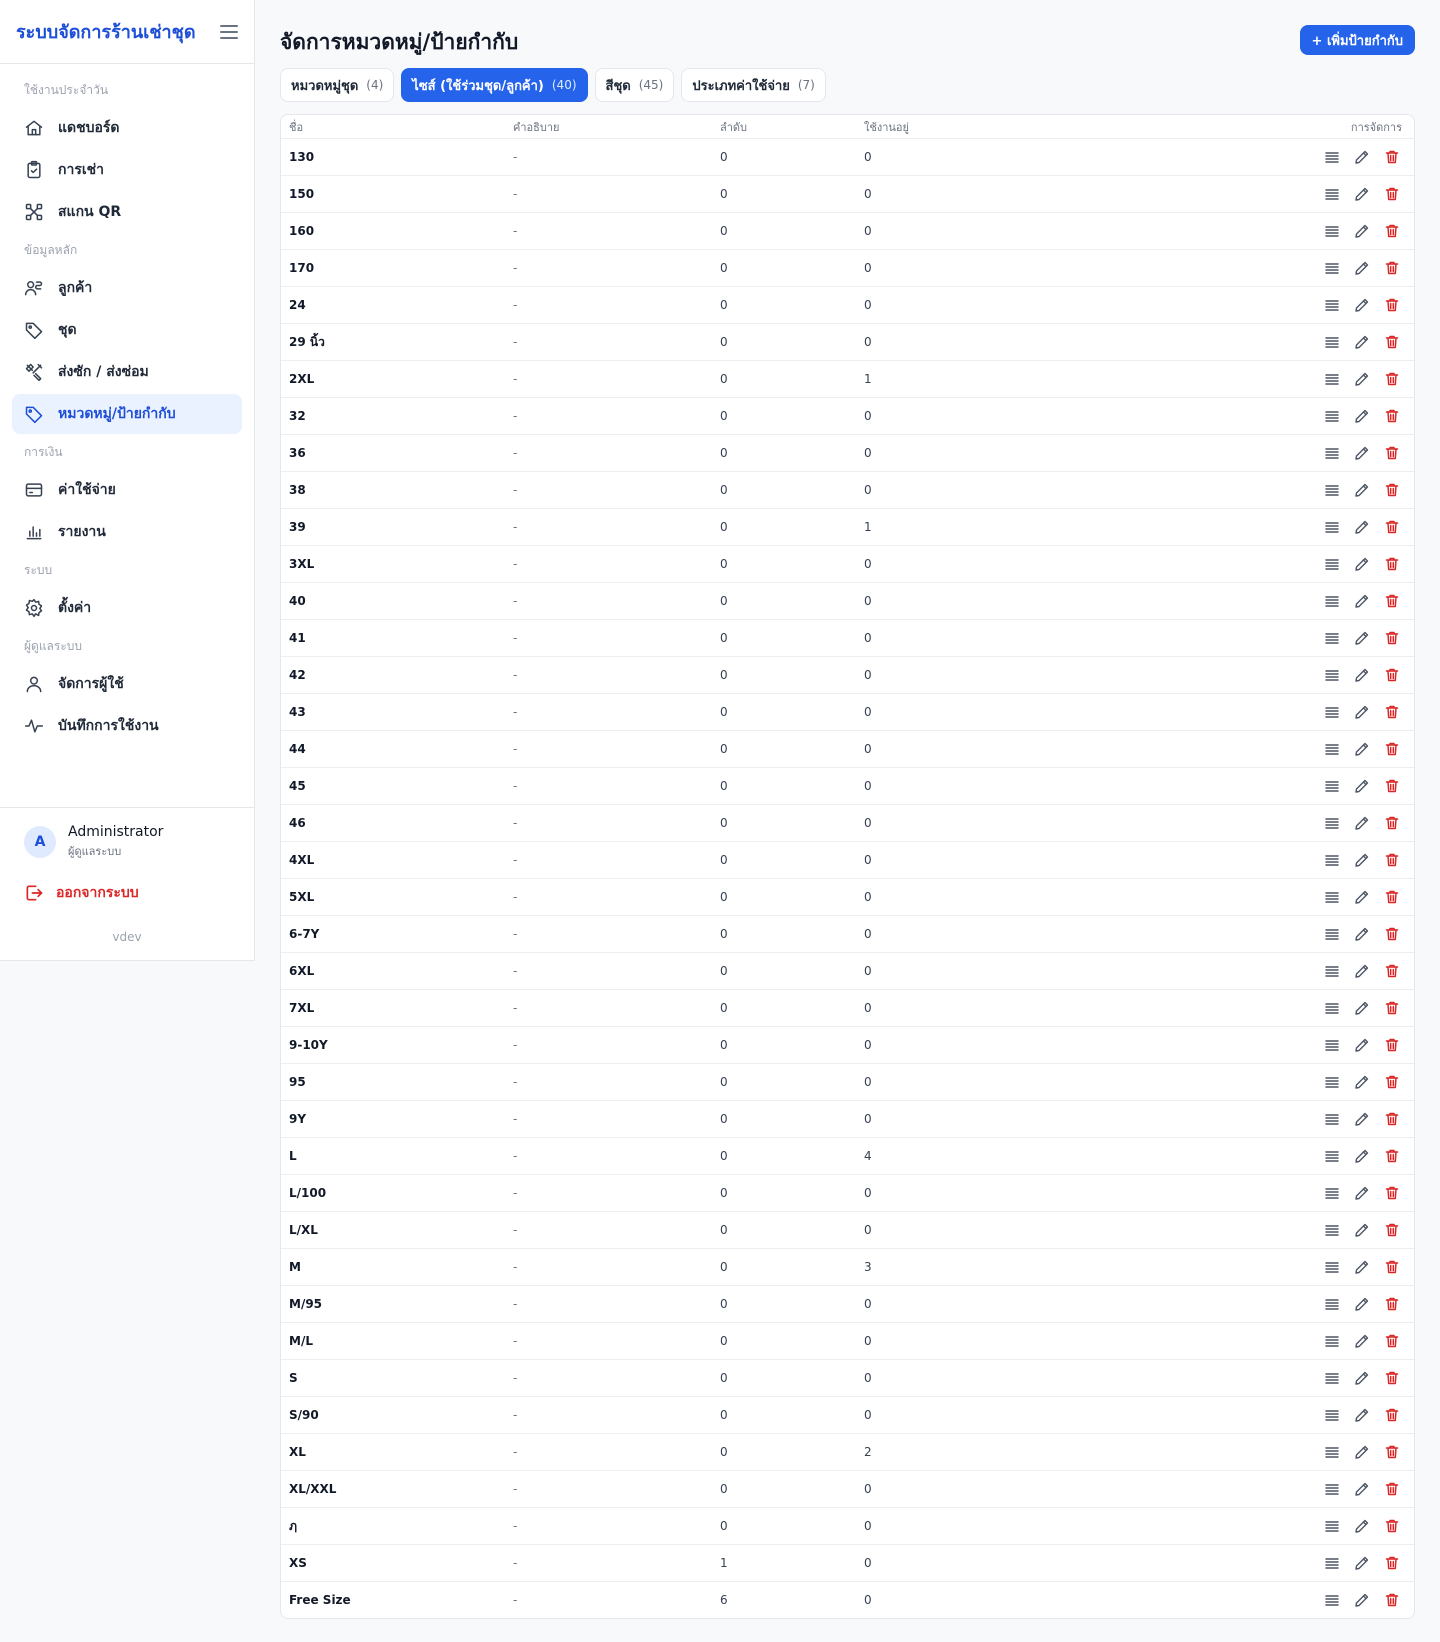 The width and height of the screenshot is (1440, 1642). Describe the element at coordinates (229, 31) in the screenshot. I see `menu-toggle-icon` at that location.